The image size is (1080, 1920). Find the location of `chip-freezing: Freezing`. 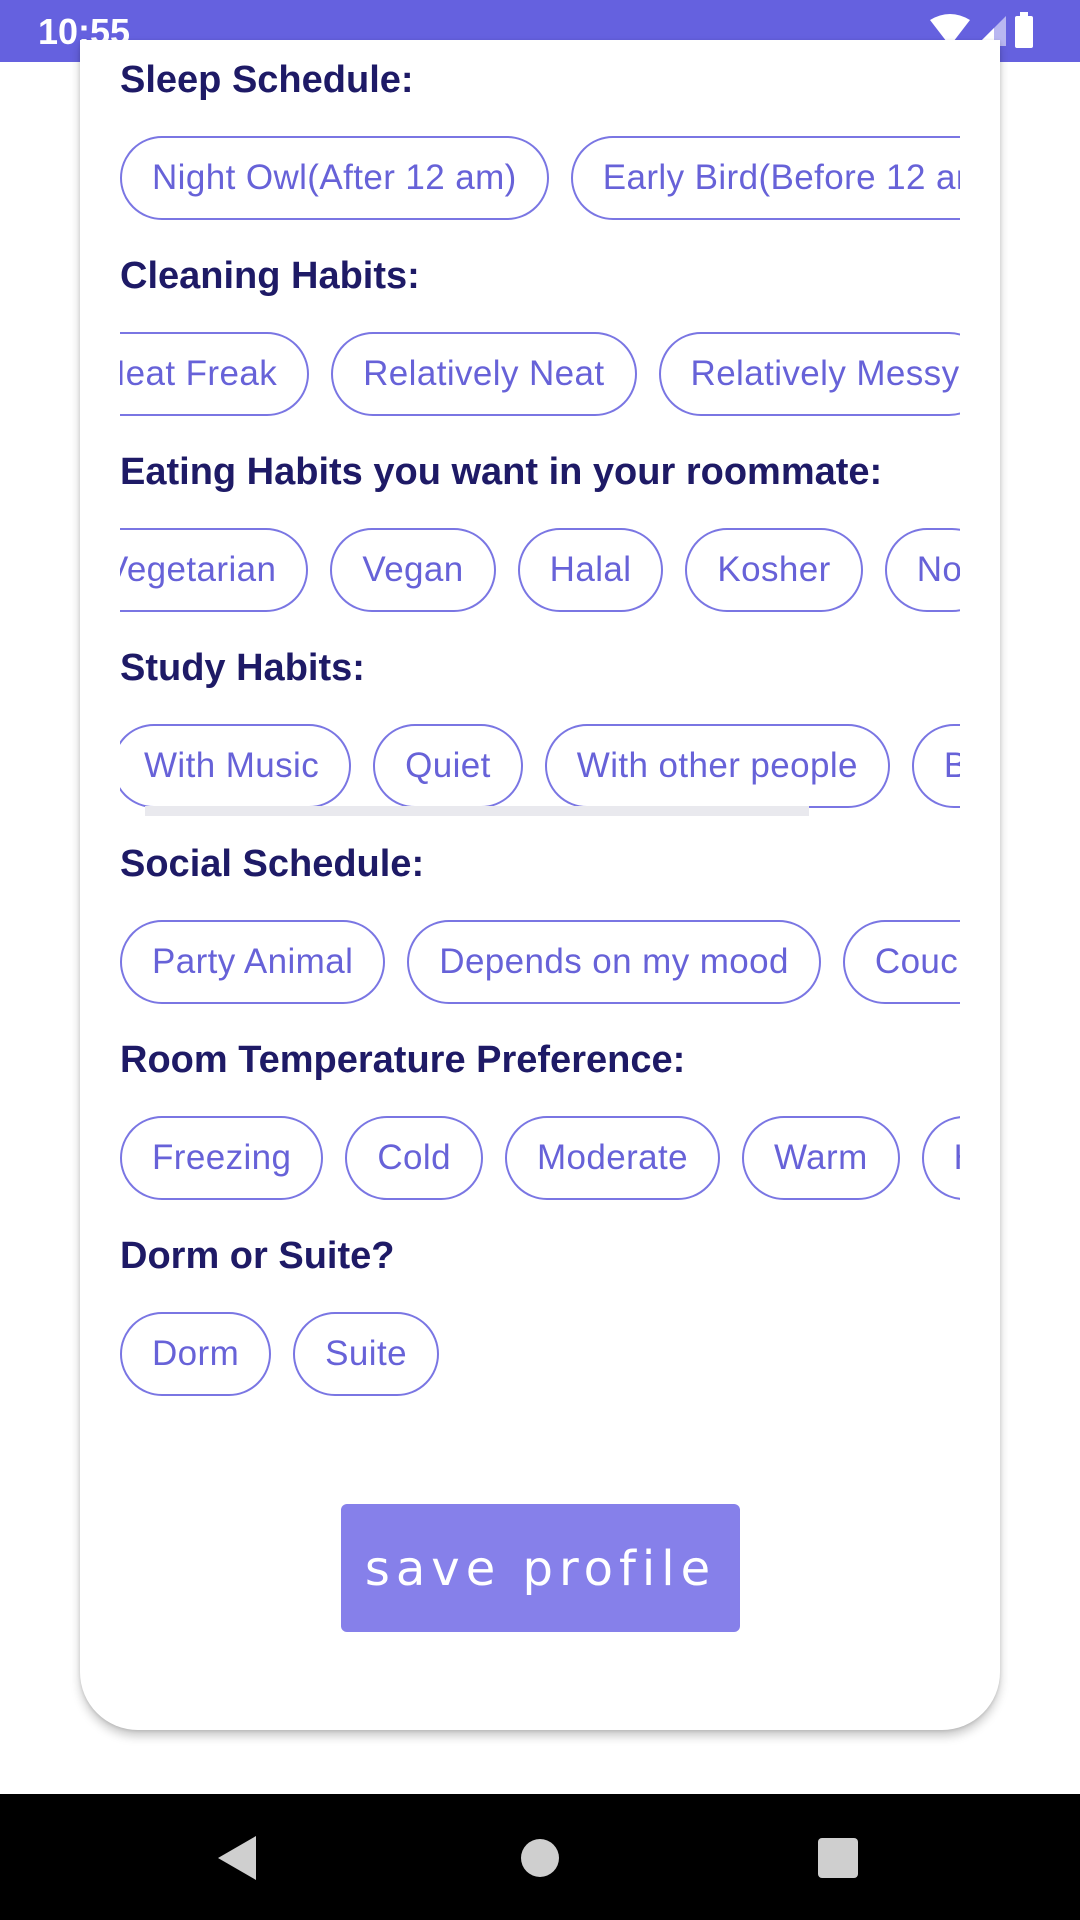

chip-freezing: Freezing is located at coordinates (222, 1158).